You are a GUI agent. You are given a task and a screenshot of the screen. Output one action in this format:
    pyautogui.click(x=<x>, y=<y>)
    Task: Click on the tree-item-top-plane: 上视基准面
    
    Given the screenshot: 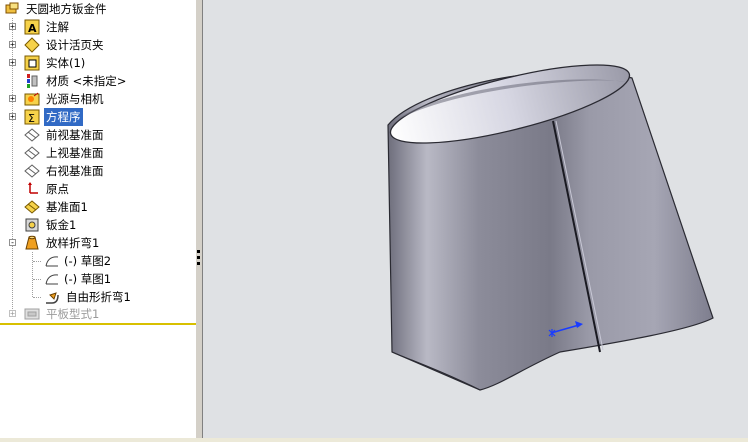 What is the action you would take?
    pyautogui.click(x=98, y=153)
    